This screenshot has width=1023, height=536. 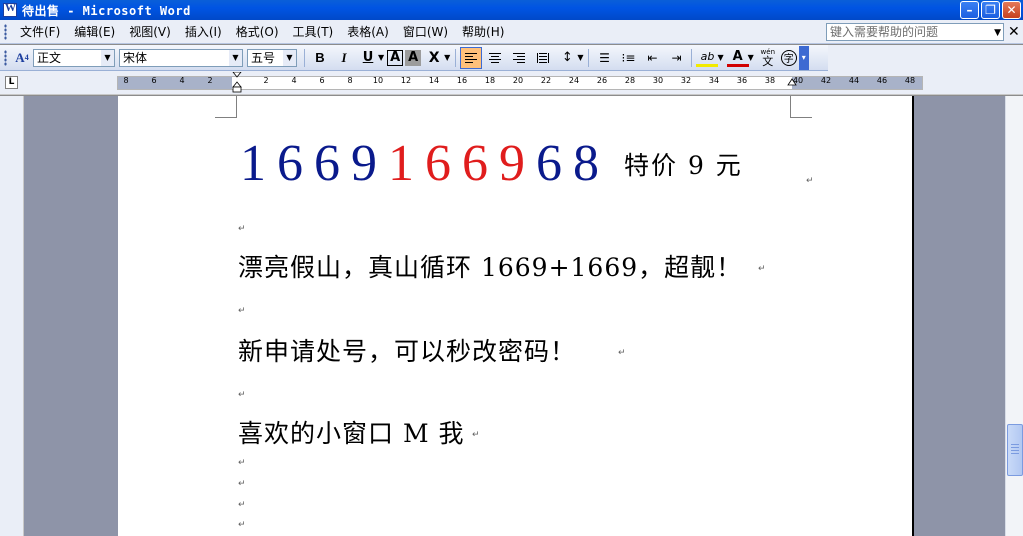 I want to click on font-value: 宋体, so click(x=135, y=57).